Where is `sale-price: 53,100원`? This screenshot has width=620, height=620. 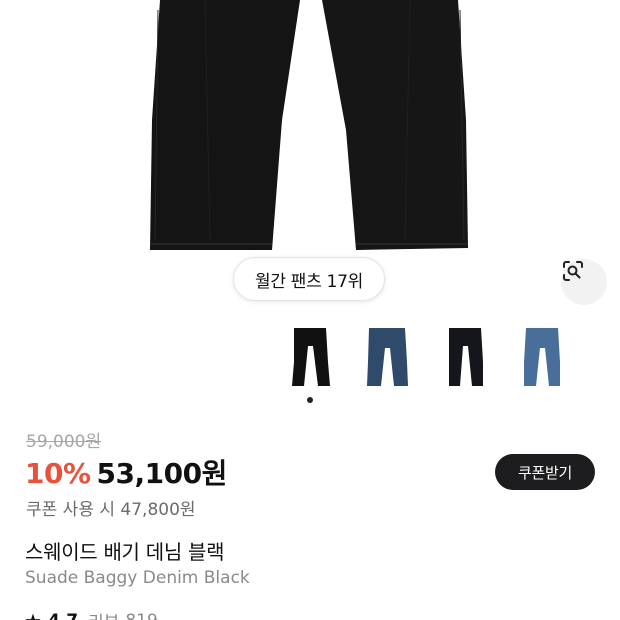
sale-price: 53,100원 is located at coordinates (162, 473).